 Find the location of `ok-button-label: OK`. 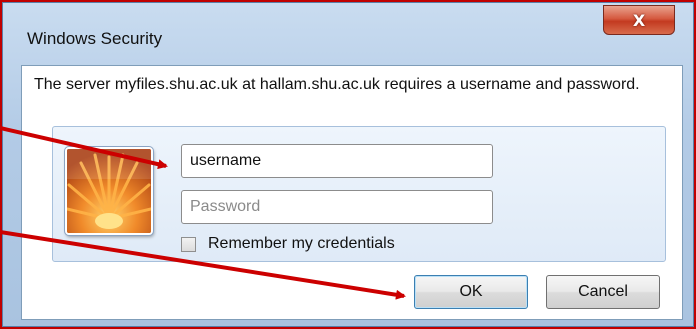

ok-button-label: OK is located at coordinates (471, 291).